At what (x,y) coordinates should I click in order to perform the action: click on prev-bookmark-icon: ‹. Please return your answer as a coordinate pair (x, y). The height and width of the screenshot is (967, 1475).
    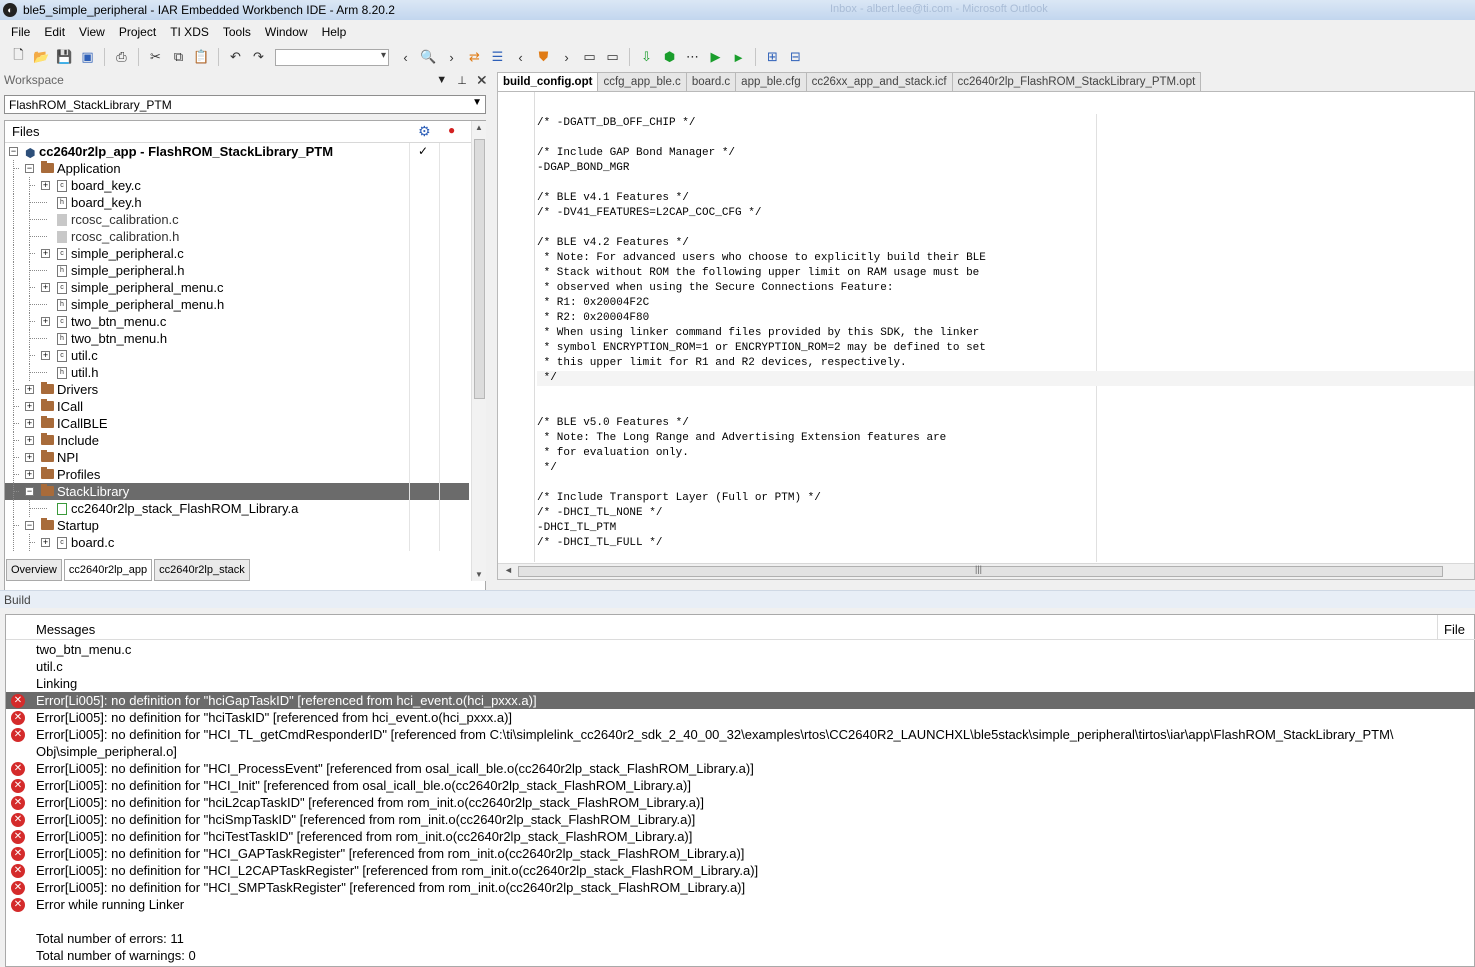
    Looking at the image, I should click on (520, 57).